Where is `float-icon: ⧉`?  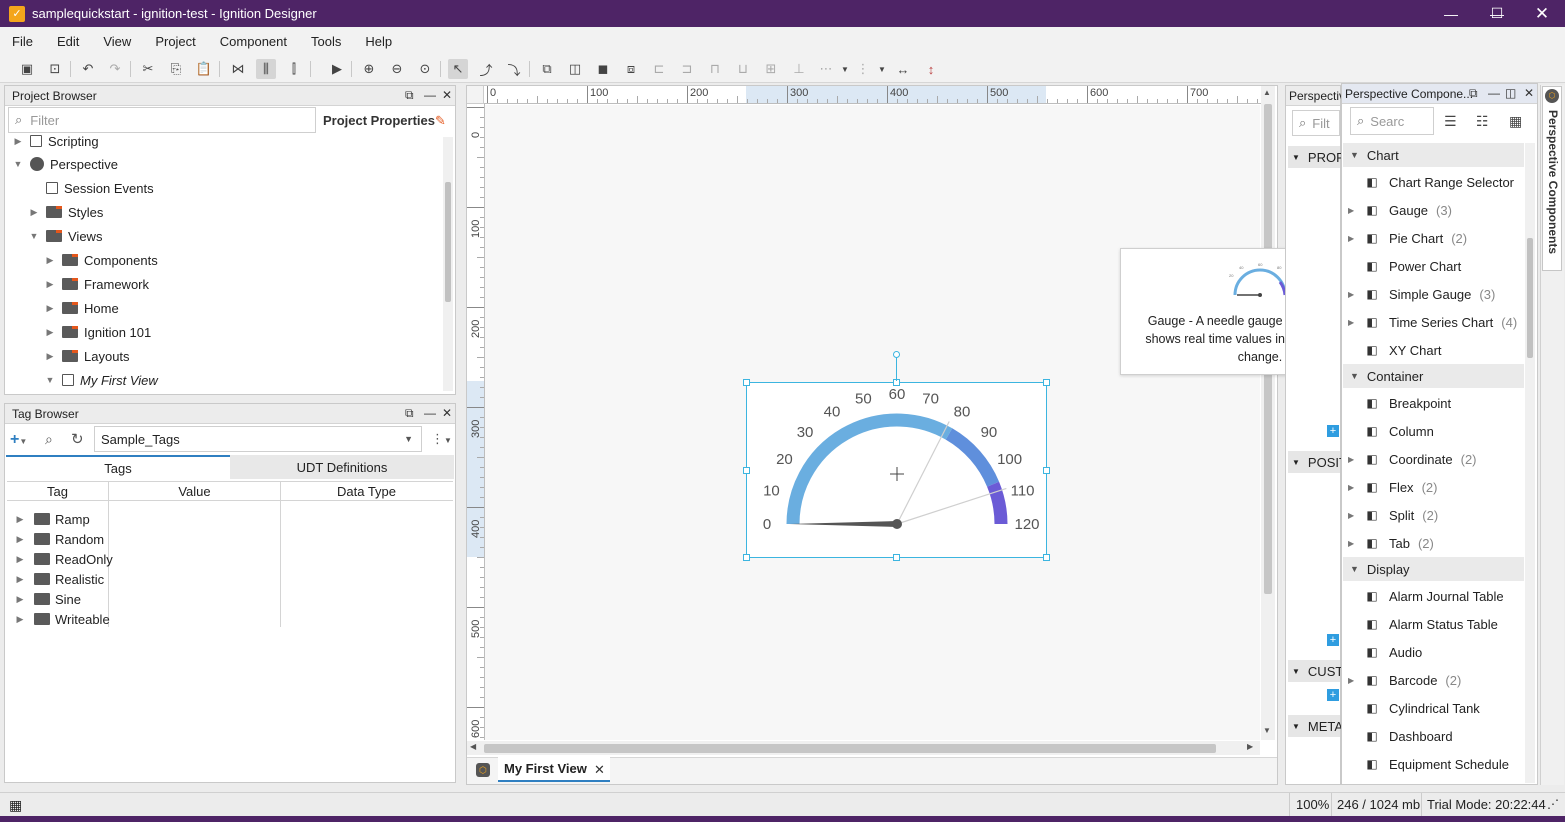 float-icon: ⧉ is located at coordinates (409, 95).